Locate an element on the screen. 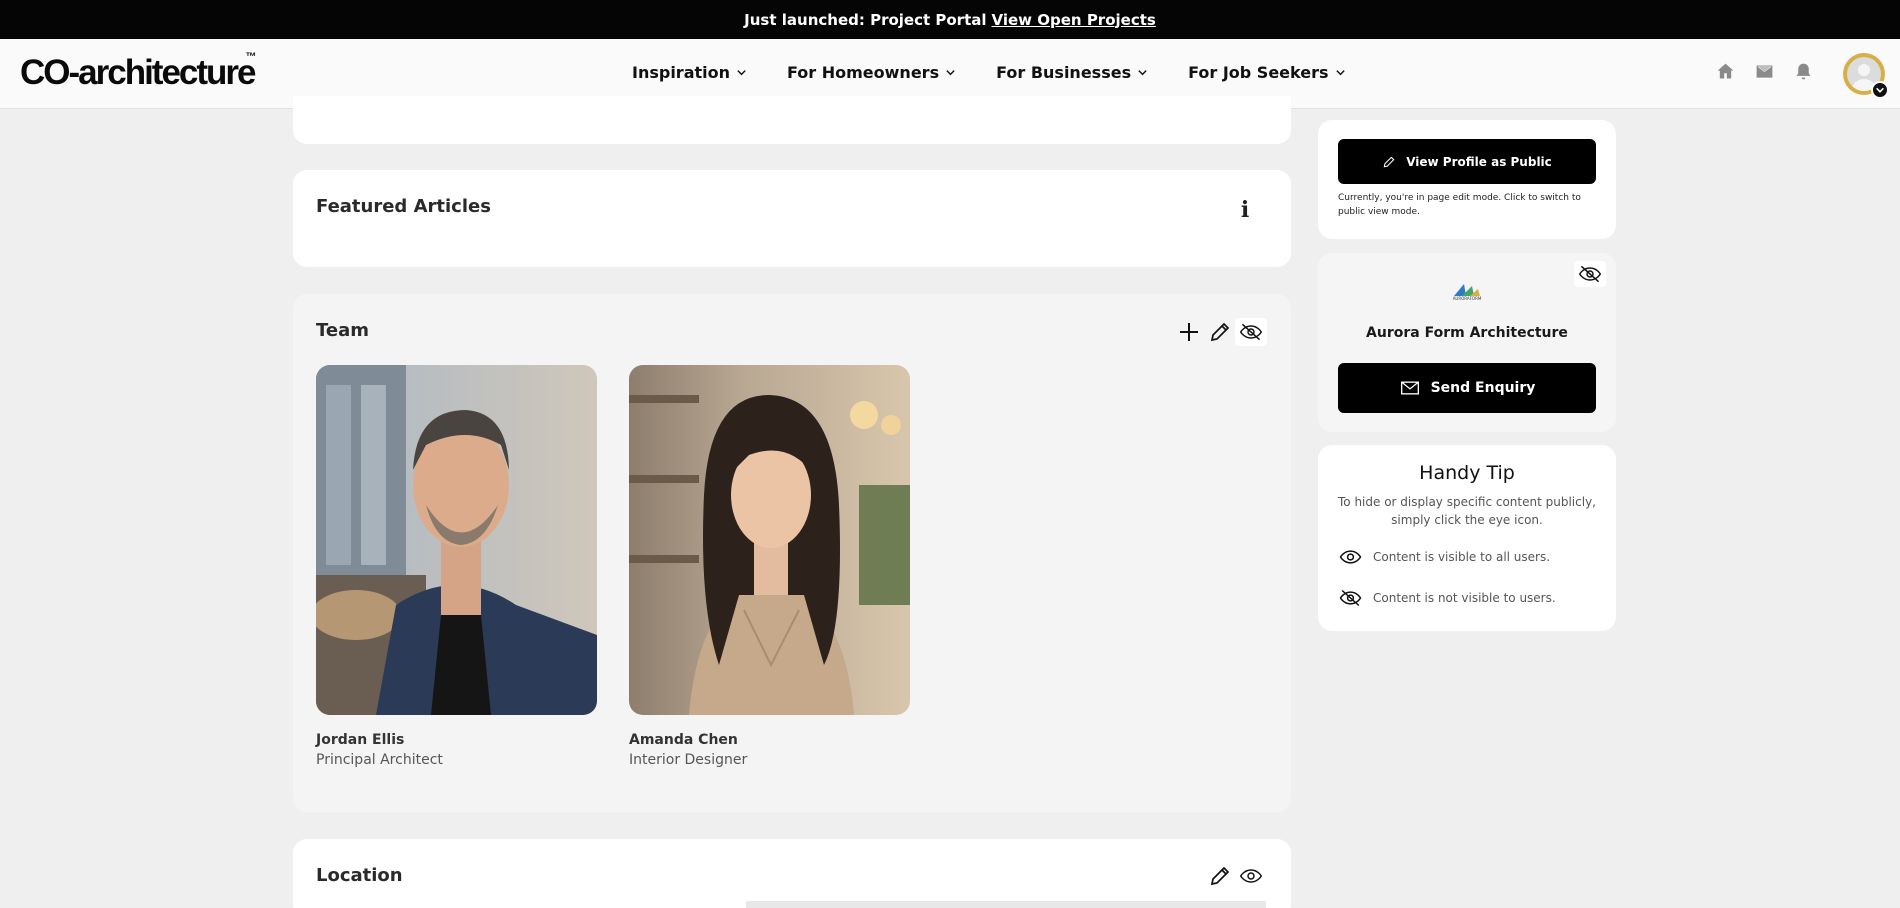 This screenshot has height=908, width=1900. member-name: Jordan Ellis is located at coordinates (360, 740).